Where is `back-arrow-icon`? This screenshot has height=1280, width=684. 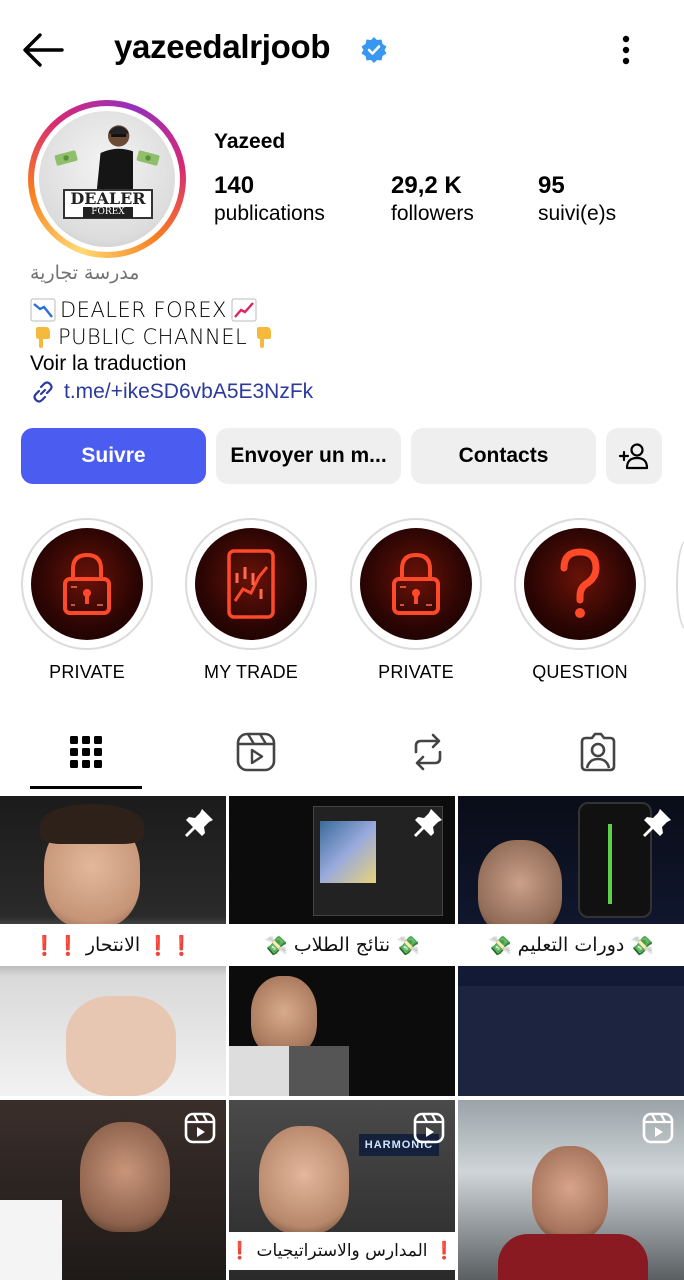
back-arrow-icon is located at coordinates (43, 50).